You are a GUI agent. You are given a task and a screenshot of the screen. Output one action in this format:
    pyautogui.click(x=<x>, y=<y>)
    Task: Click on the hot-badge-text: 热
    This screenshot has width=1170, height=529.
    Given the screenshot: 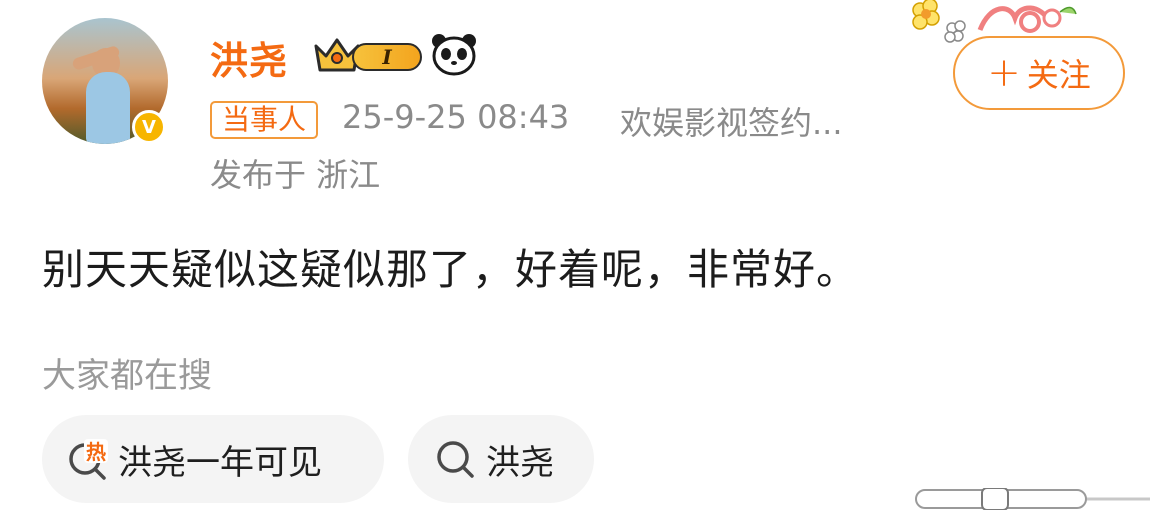 What is the action you would take?
    pyautogui.click(x=96, y=452)
    